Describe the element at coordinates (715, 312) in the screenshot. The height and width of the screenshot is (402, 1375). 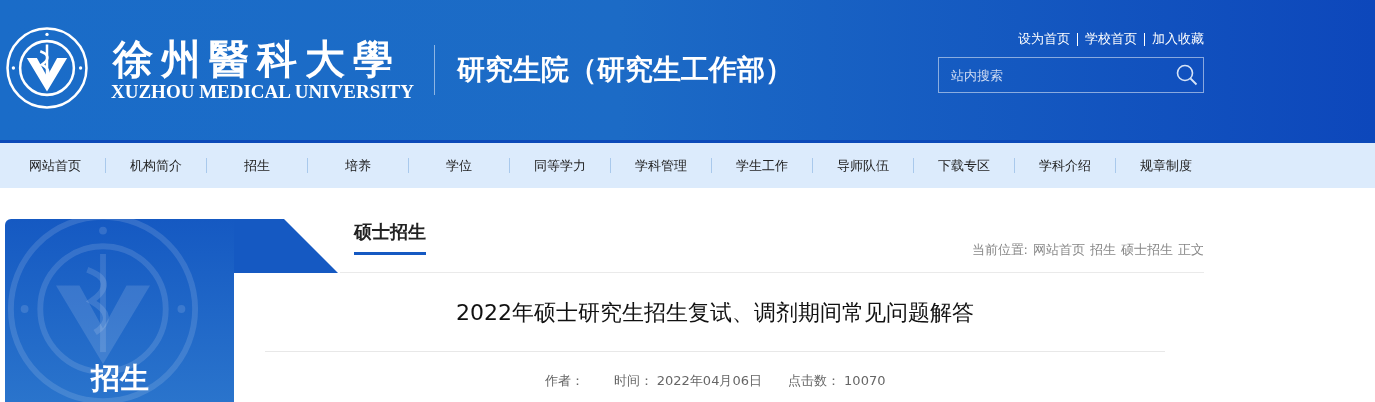
I see `article-title: 2022年硕士研究生招生复试、调剂期间常见问题解答` at that location.